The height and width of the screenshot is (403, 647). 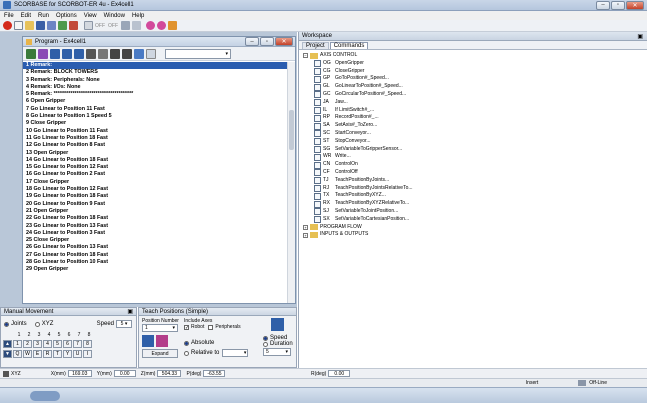 What do you see at coordinates (155, 145) in the screenshot?
I see `program-line: 12 Go Linear to Position 8 Fast` at bounding box center [155, 145].